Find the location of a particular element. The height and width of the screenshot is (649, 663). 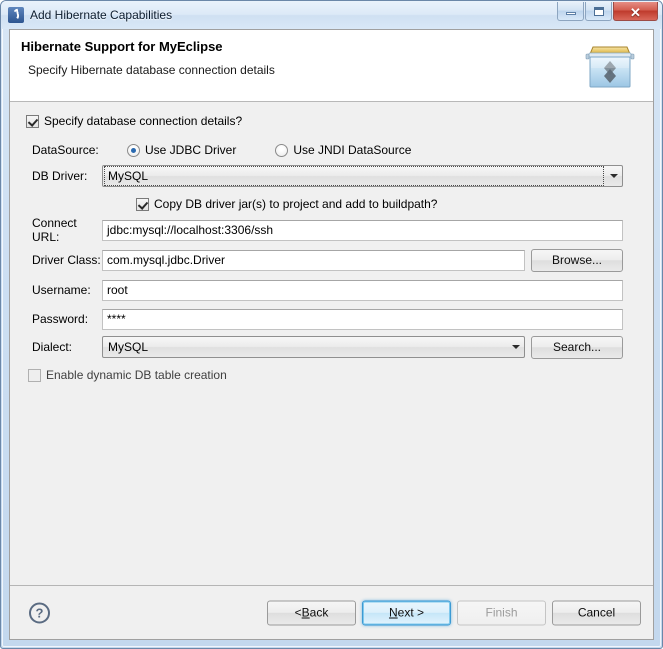

db-driver-label: DB Driver: is located at coordinates (60, 176).